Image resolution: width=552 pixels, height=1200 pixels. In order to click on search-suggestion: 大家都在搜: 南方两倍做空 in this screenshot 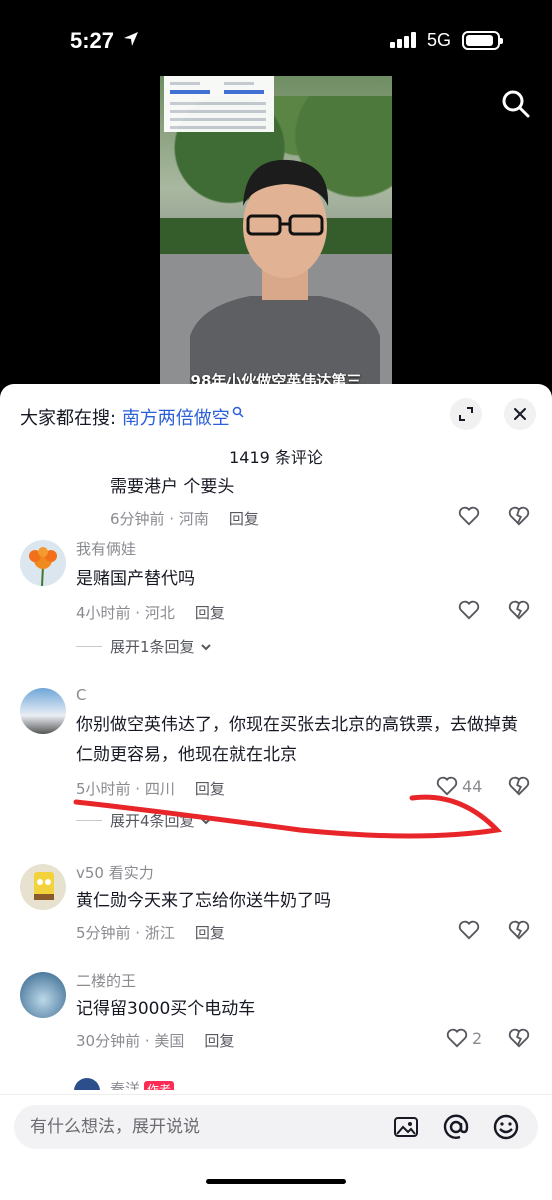, I will do `click(132, 417)`.